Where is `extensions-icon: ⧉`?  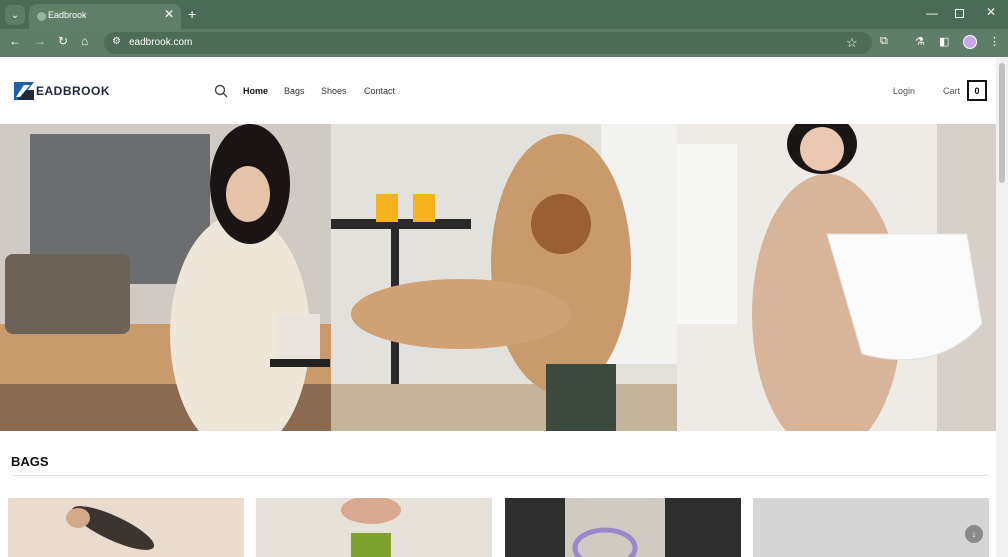 extensions-icon: ⧉ is located at coordinates (884, 41).